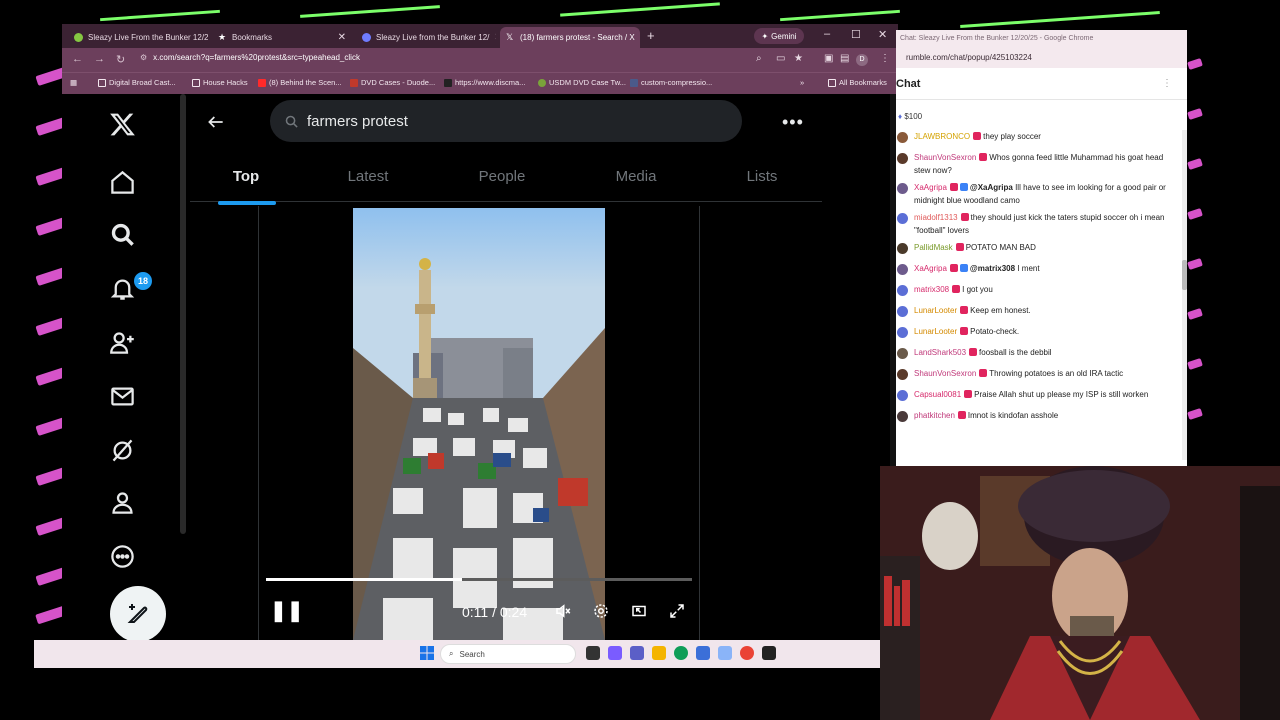 This screenshot has height=720, width=1280. What do you see at coordinates (120, 59) in the screenshot?
I see `reload-icon: ↻` at bounding box center [120, 59].